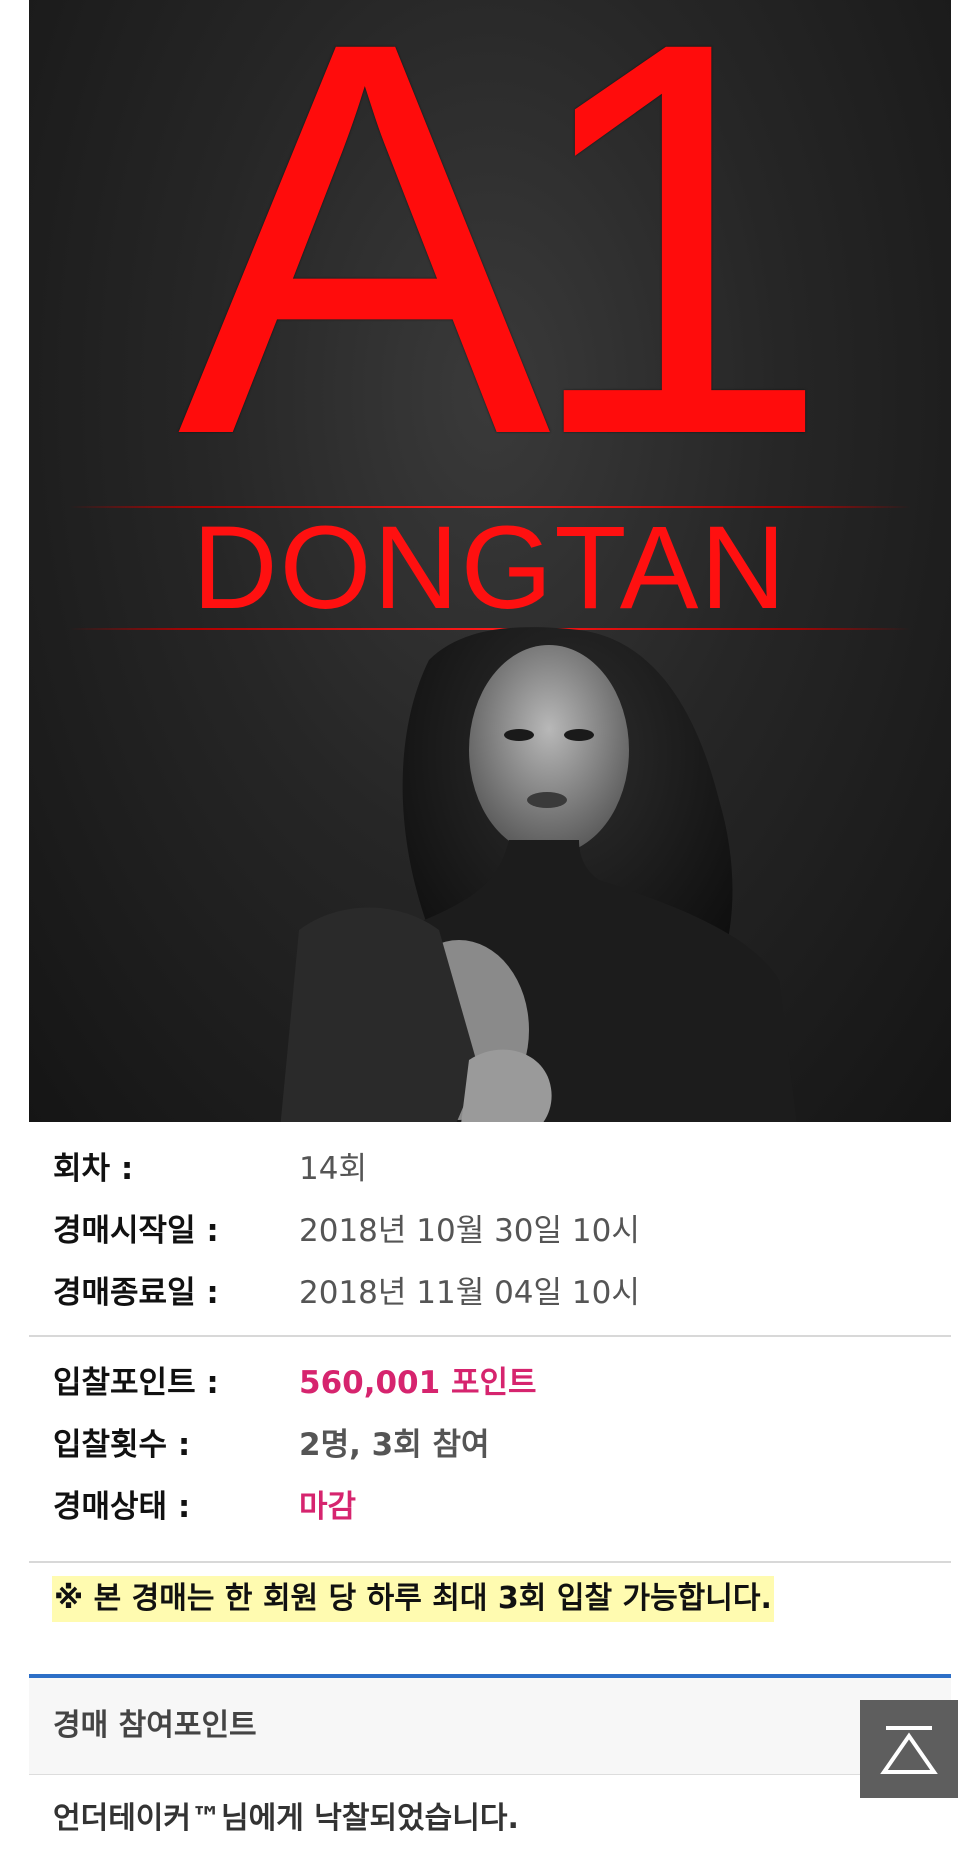 This screenshot has height=1852, width=979. I want to click on up-triangle-icon, so click(909, 1750).